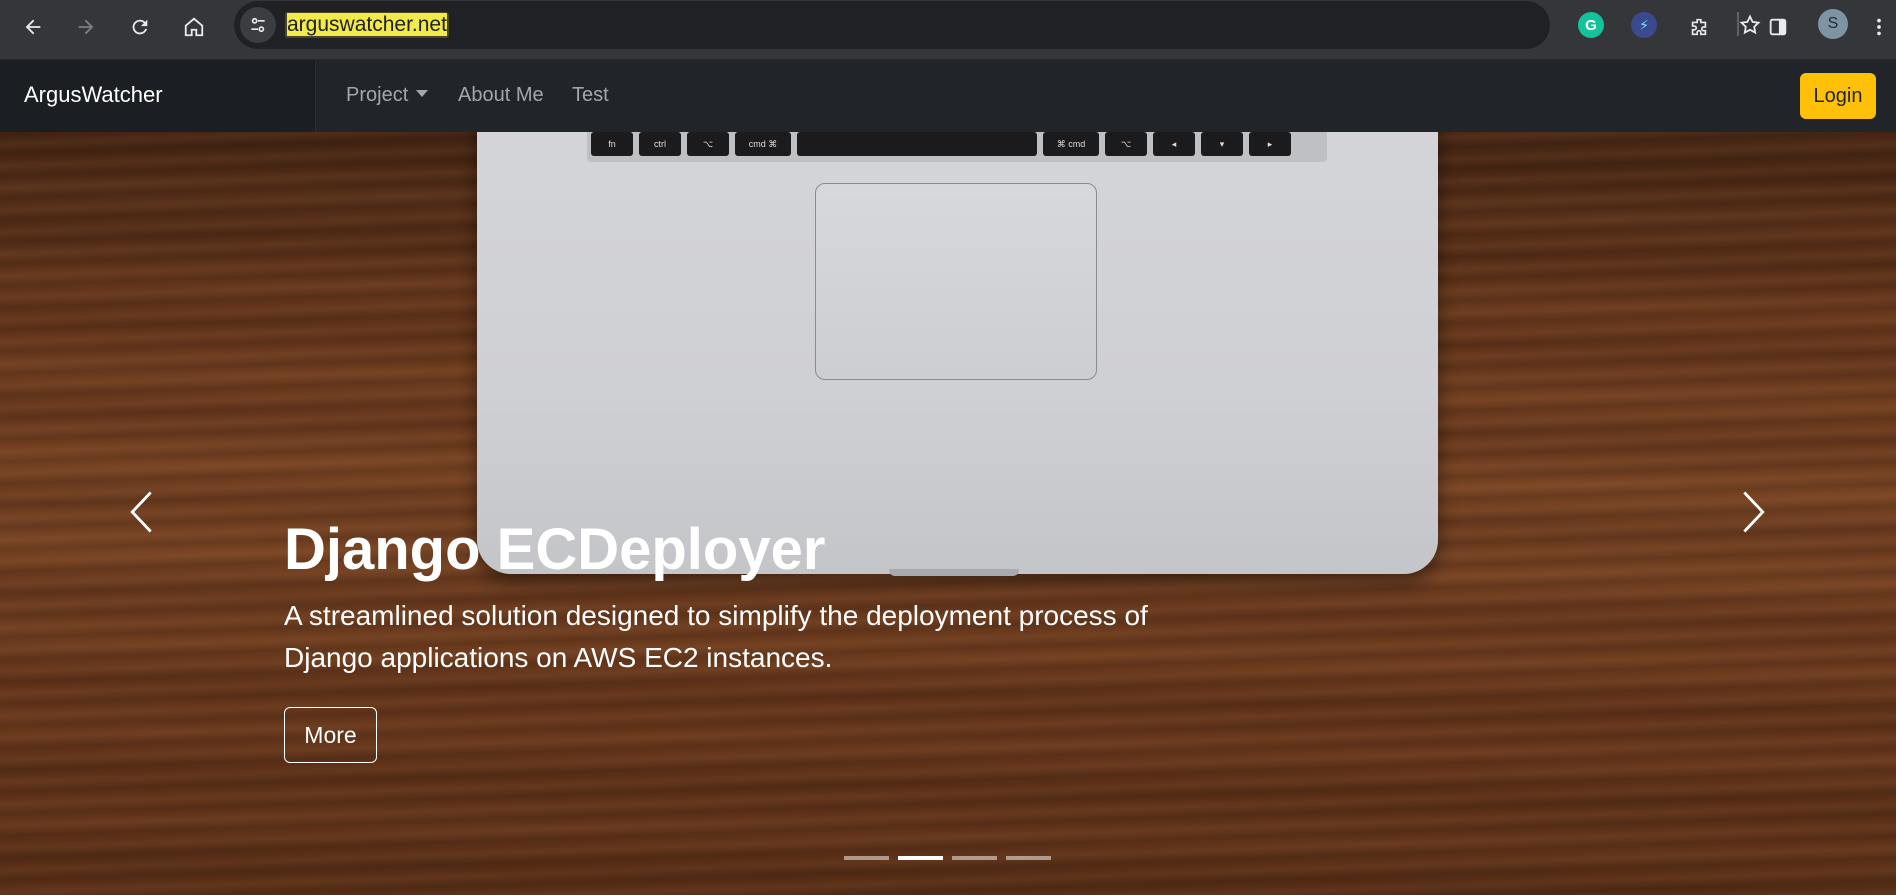 This screenshot has height=895, width=1896. Describe the element at coordinates (422, 93) in the screenshot. I see `caret-down-icon` at that location.